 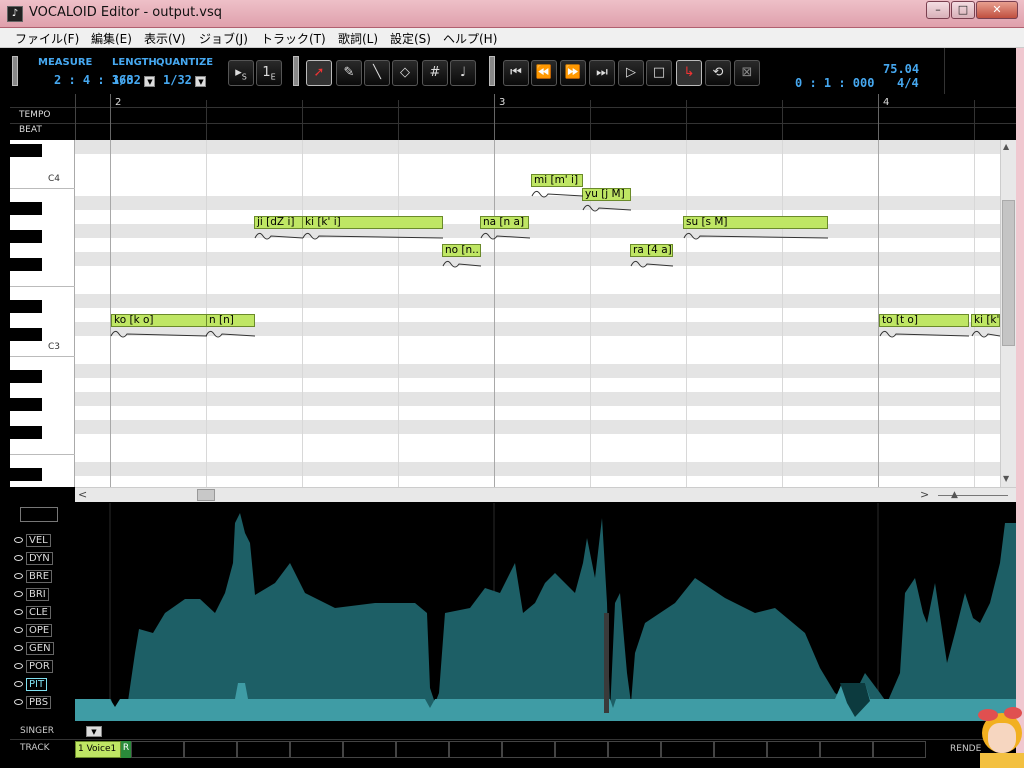 I want to click on line-tool-button: ╲, so click(x=377, y=73).